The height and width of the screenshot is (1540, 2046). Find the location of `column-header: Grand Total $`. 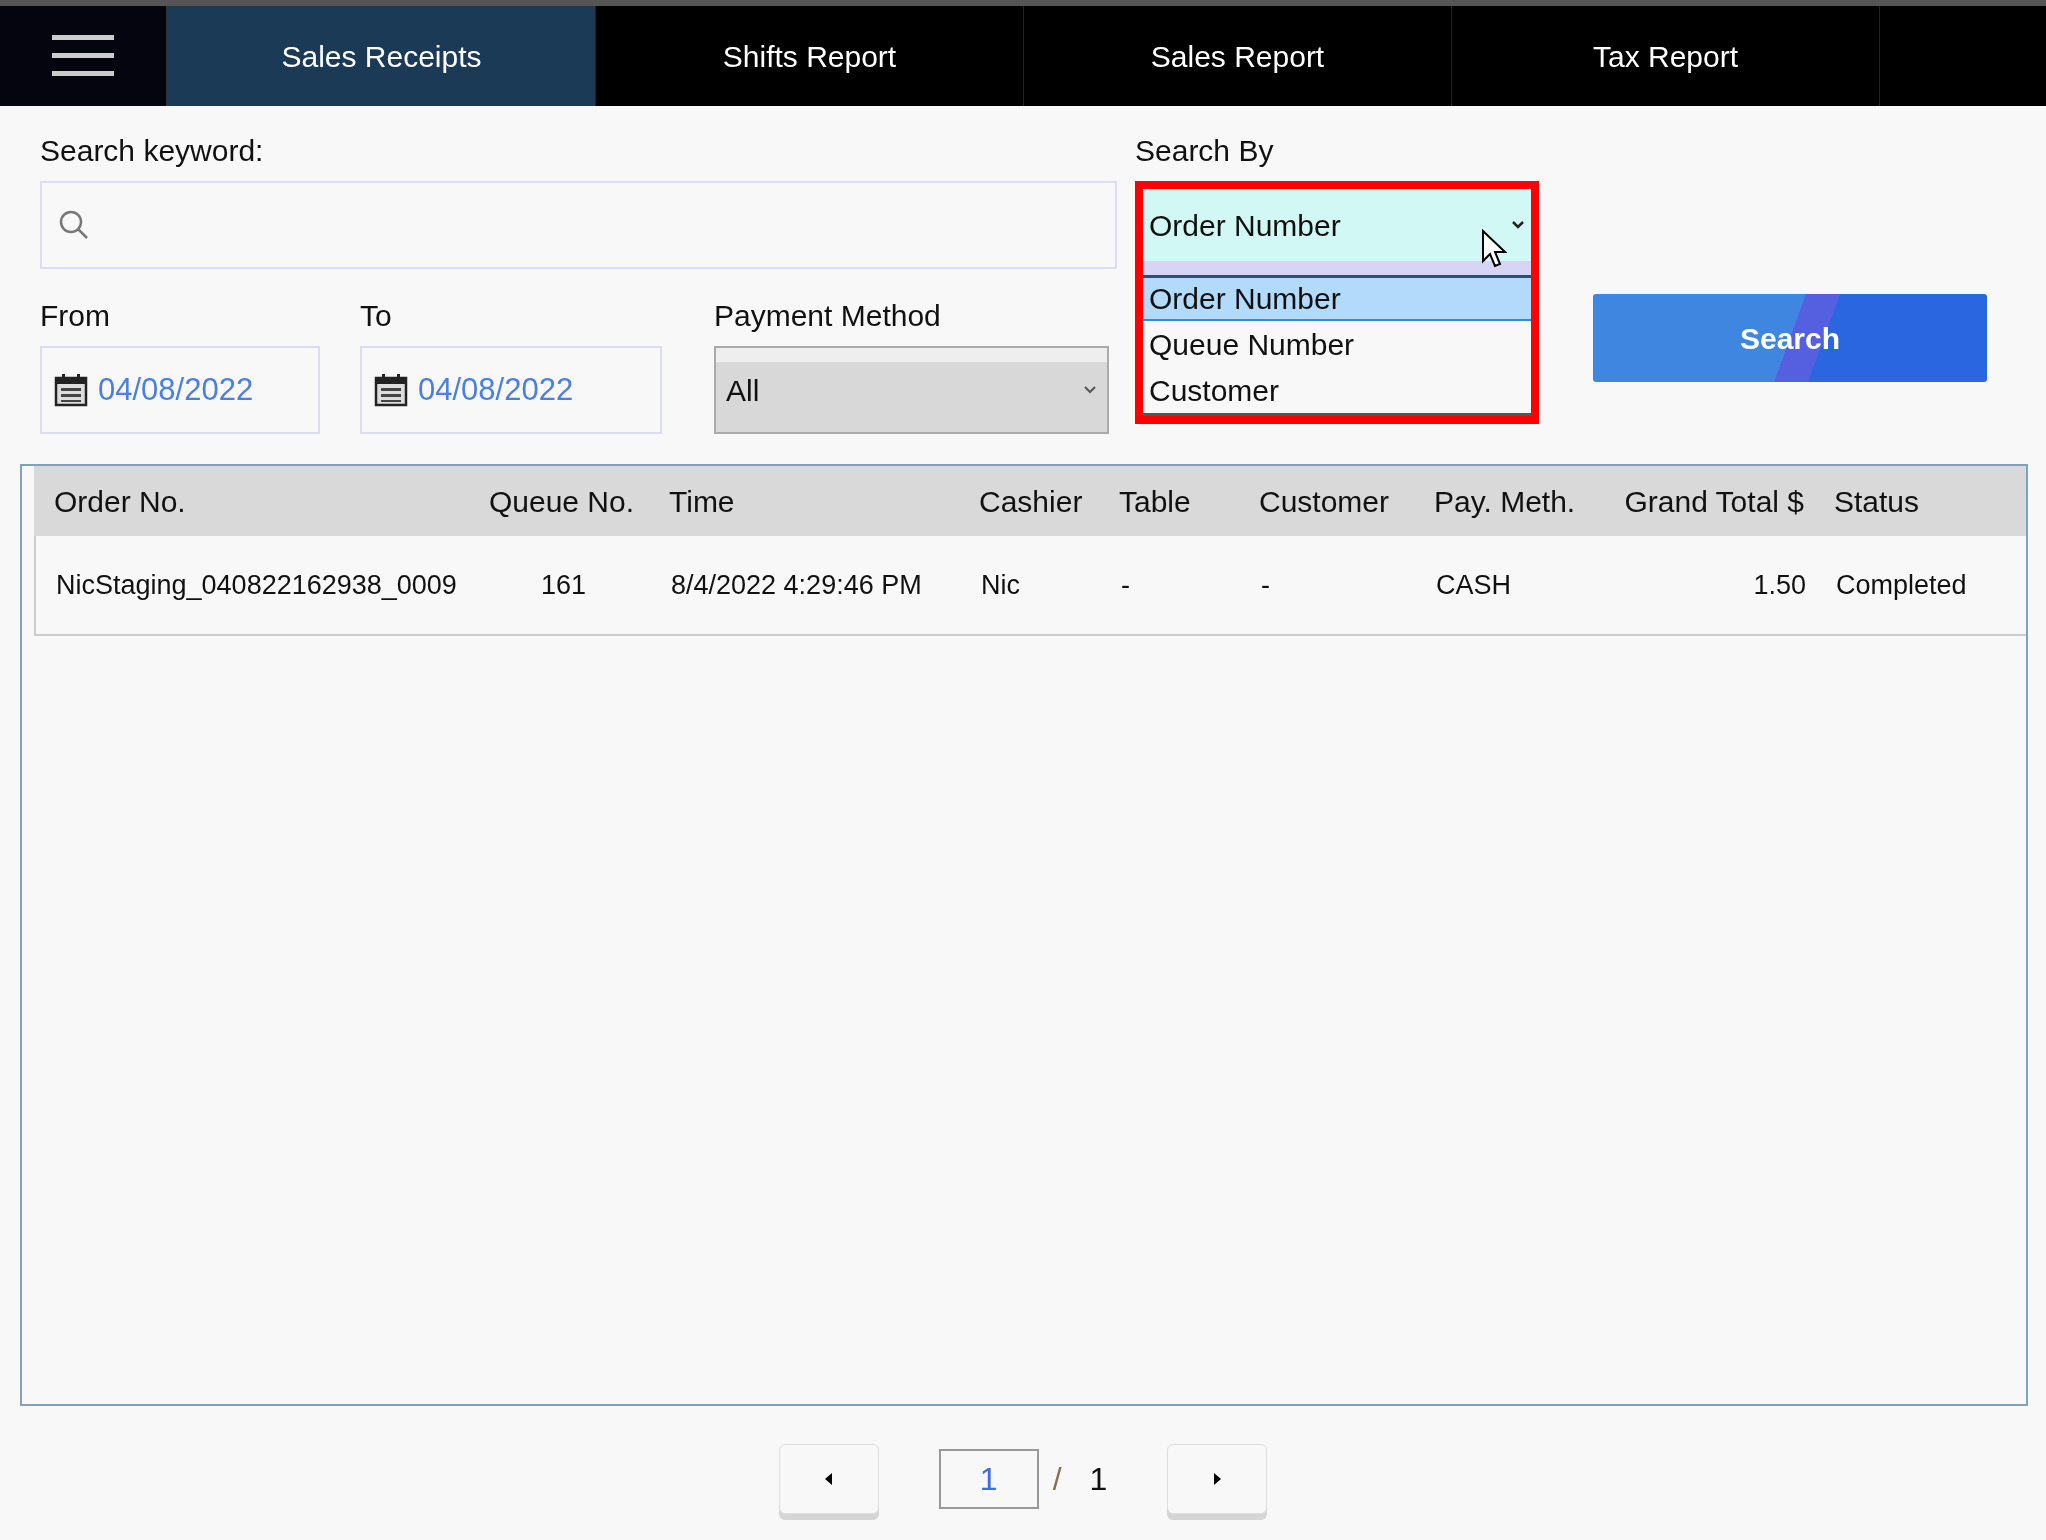

column-header: Grand Total $ is located at coordinates (1714, 501).